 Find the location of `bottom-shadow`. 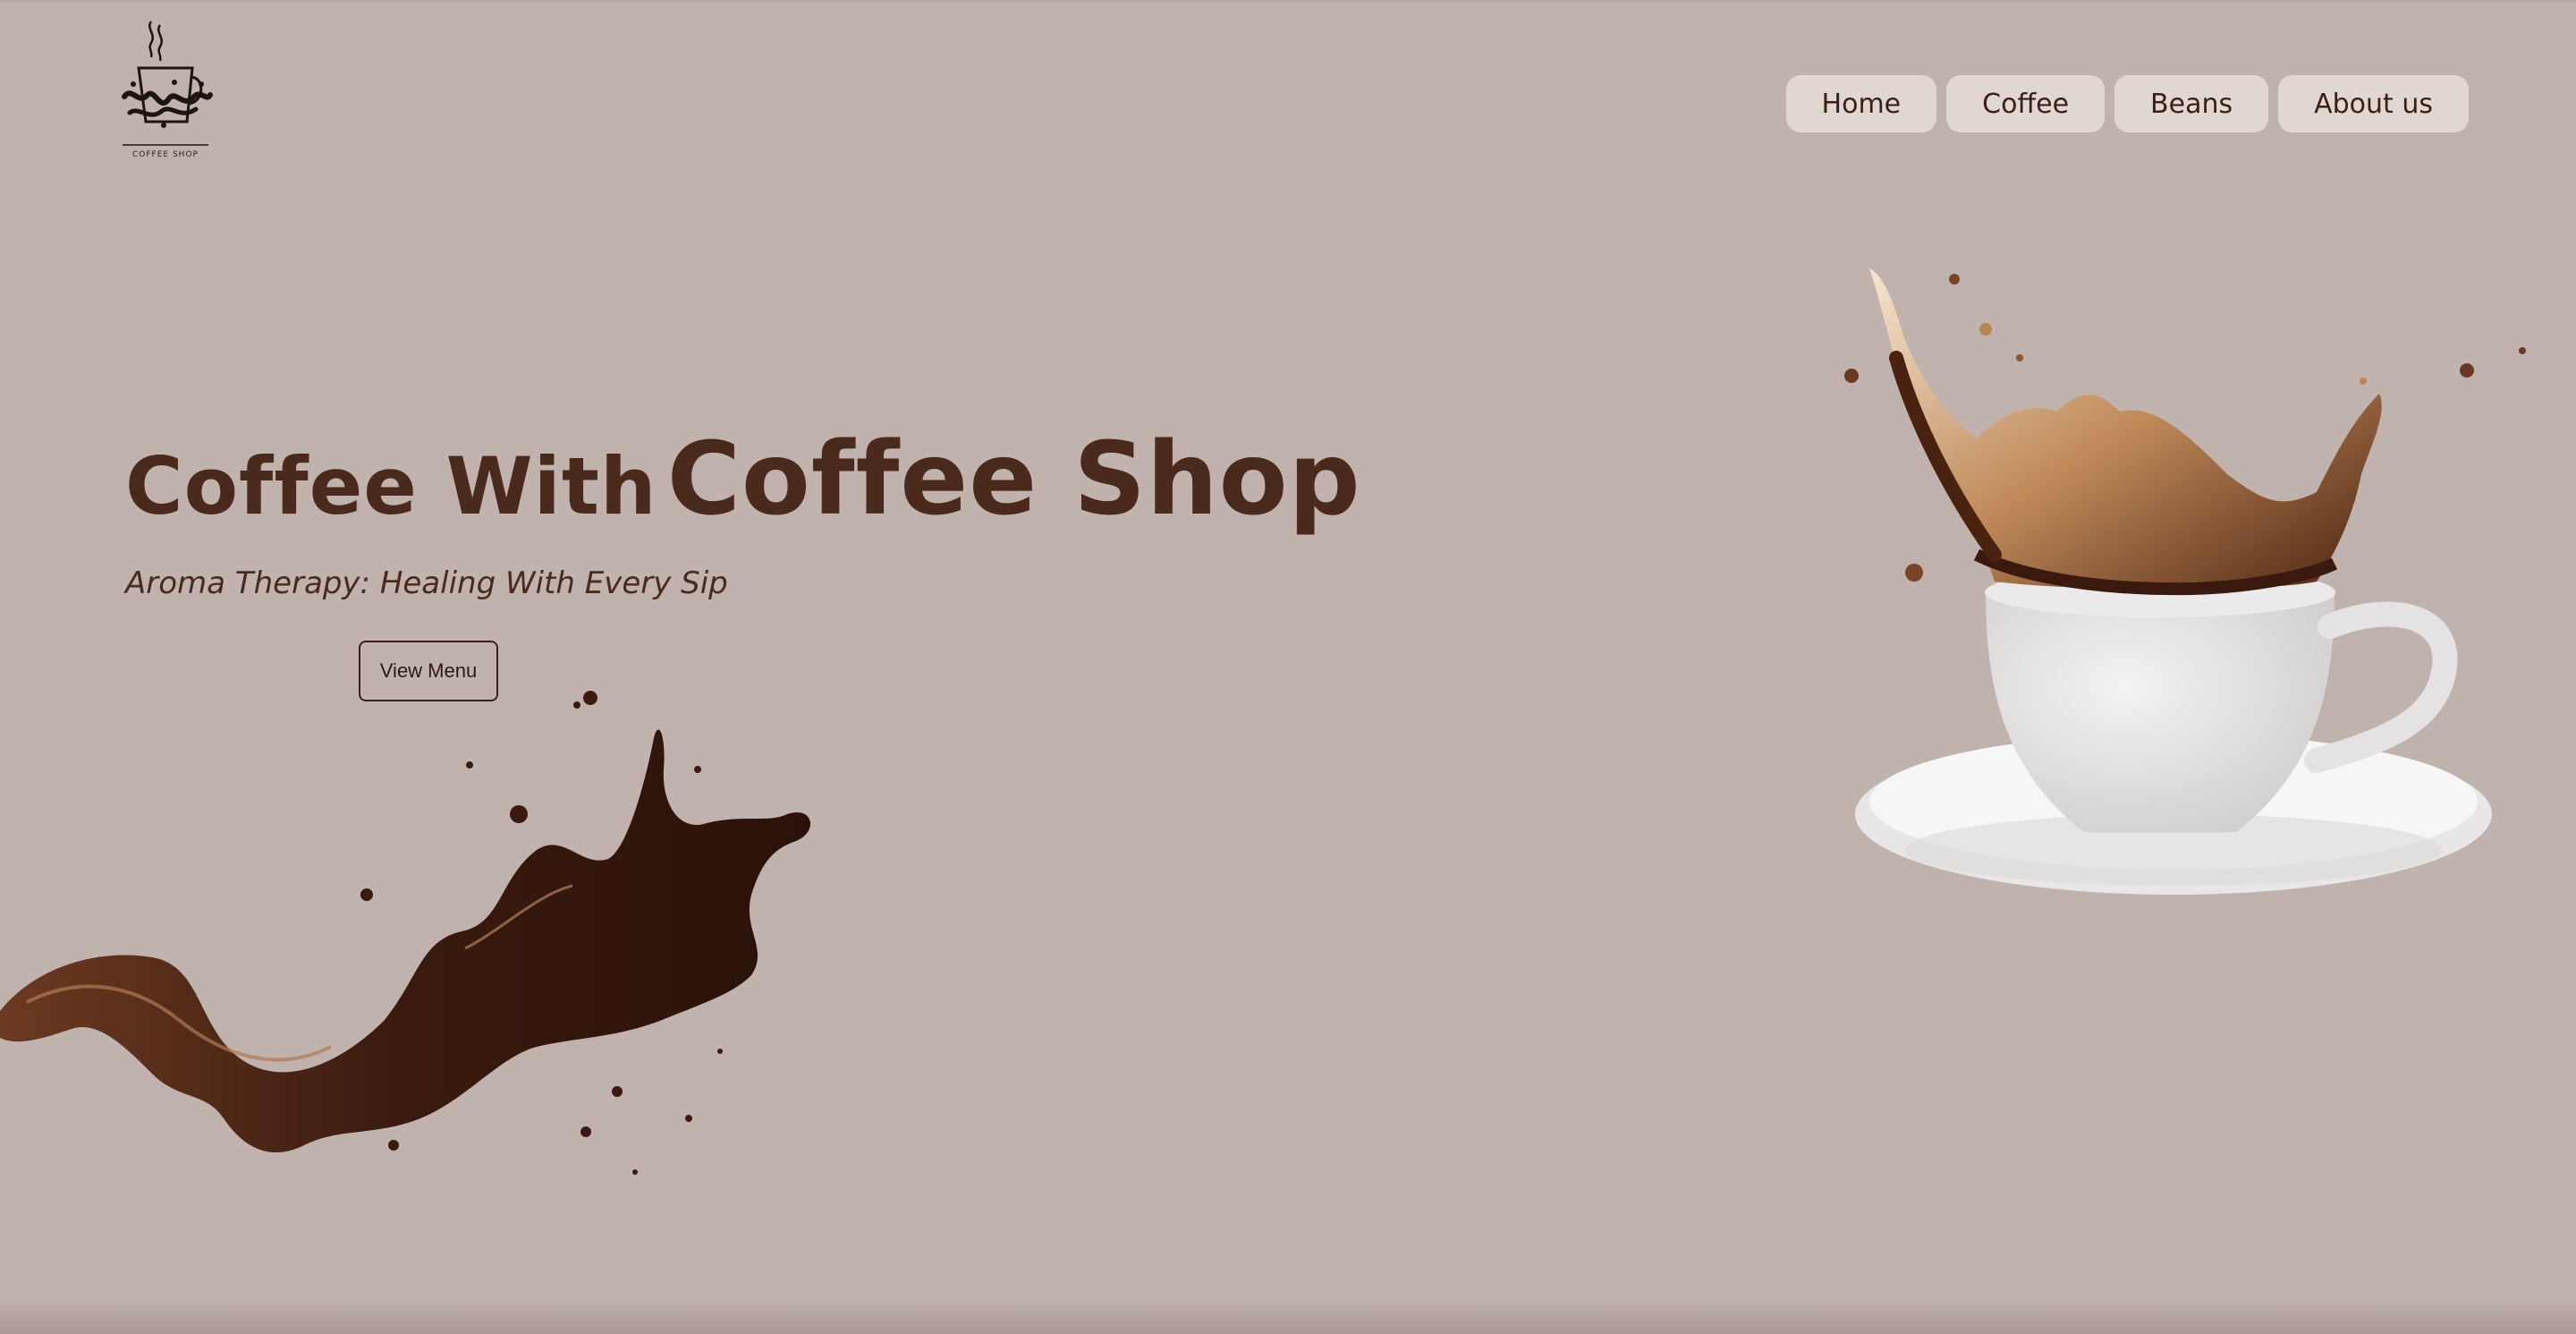

bottom-shadow is located at coordinates (1288, 1316).